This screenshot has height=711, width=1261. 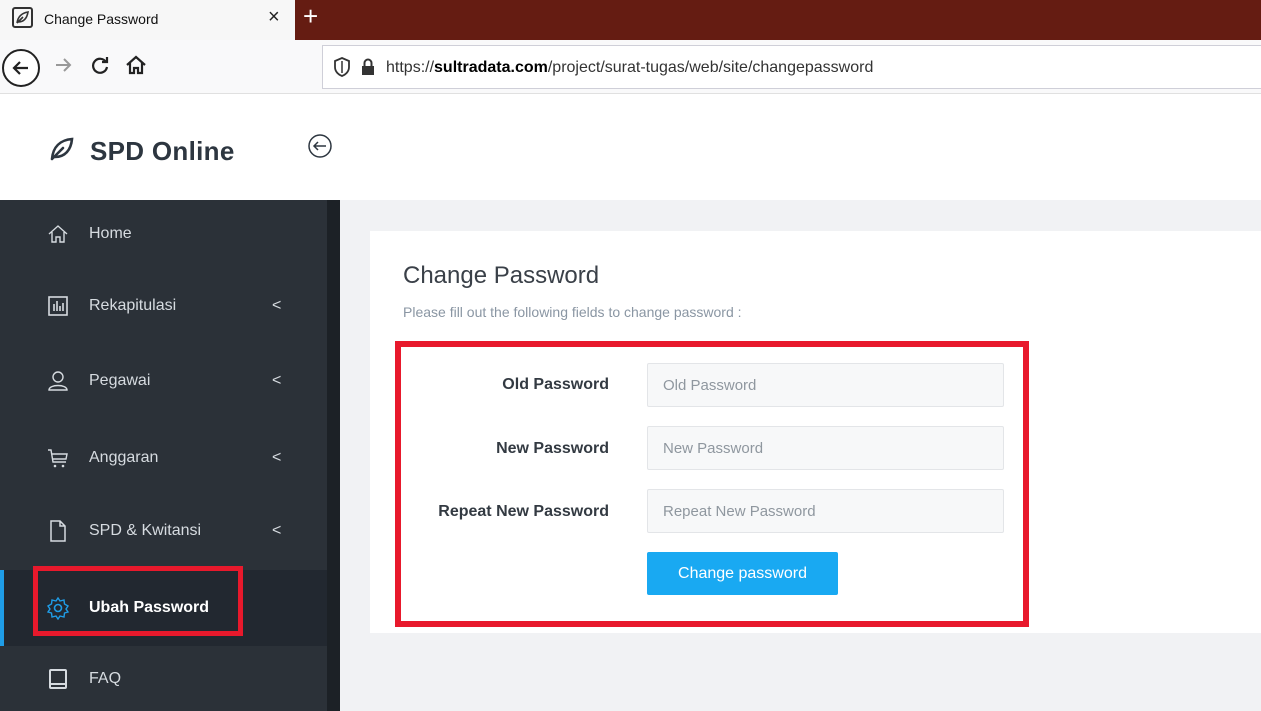 What do you see at coordinates (58, 234) in the screenshot?
I see `home-icon` at bounding box center [58, 234].